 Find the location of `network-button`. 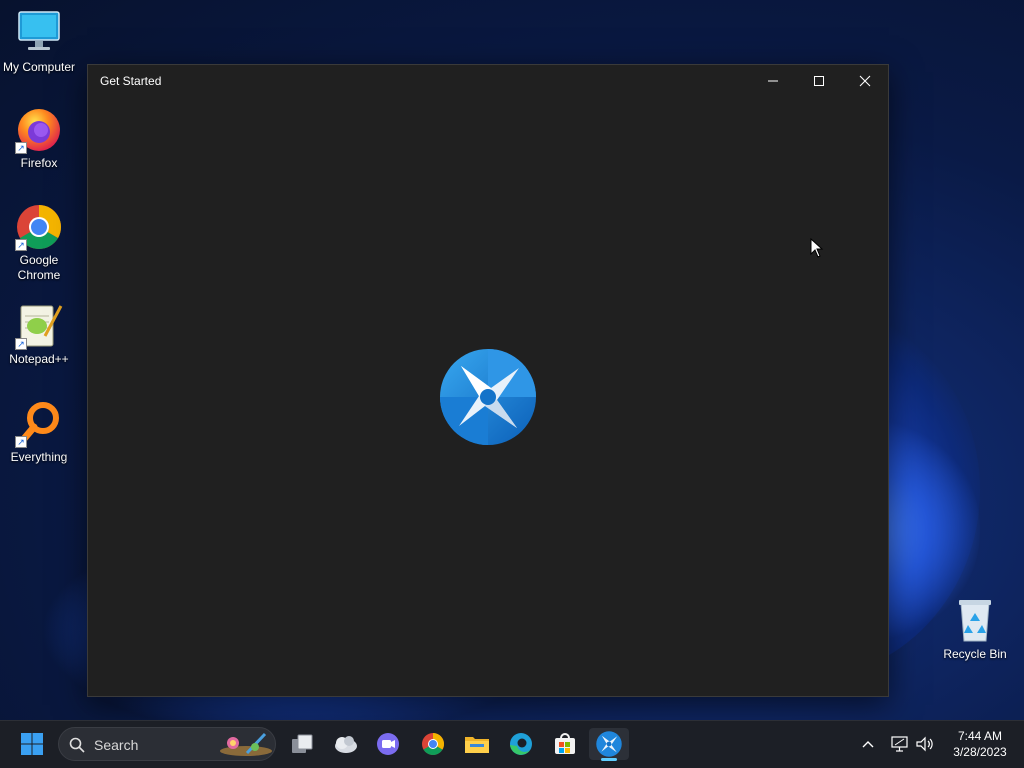

network-button is located at coordinates (900, 744).